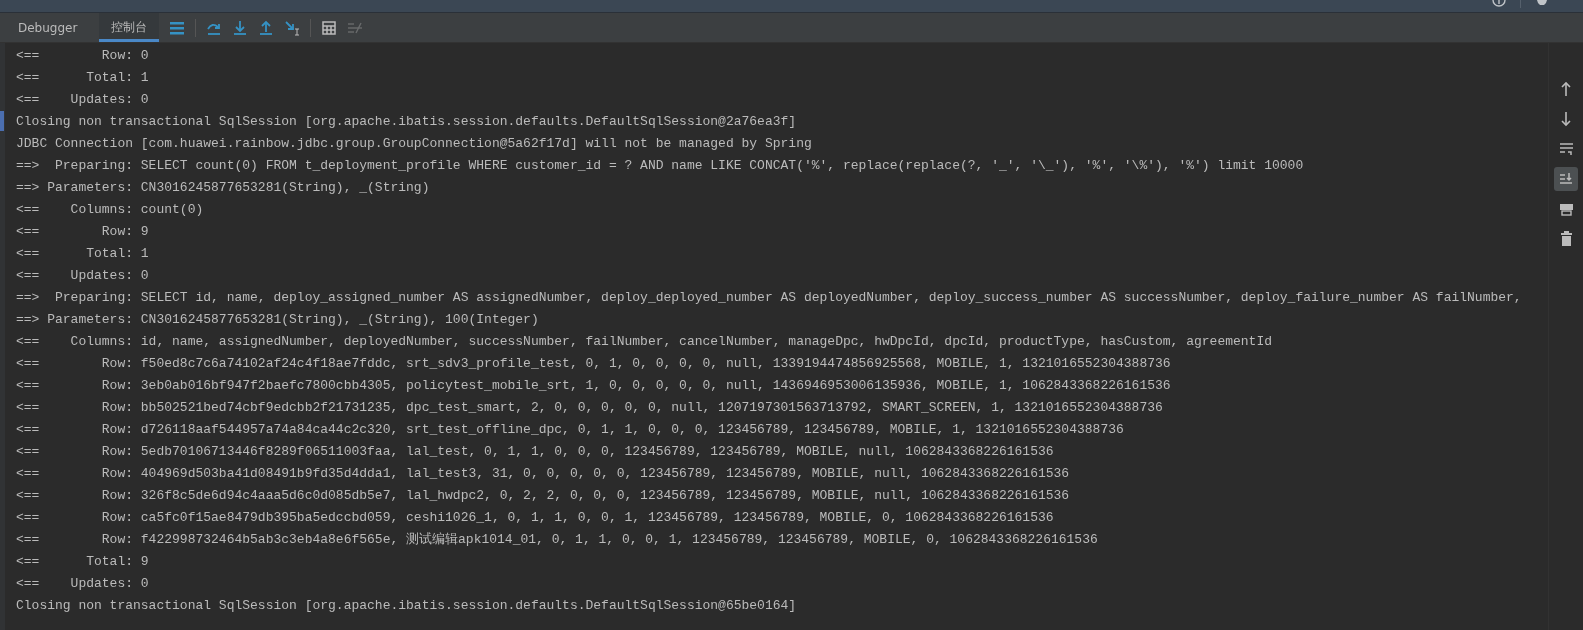  Describe the element at coordinates (82, 231) in the screenshot. I see `log-line: <== Row: 9` at that location.